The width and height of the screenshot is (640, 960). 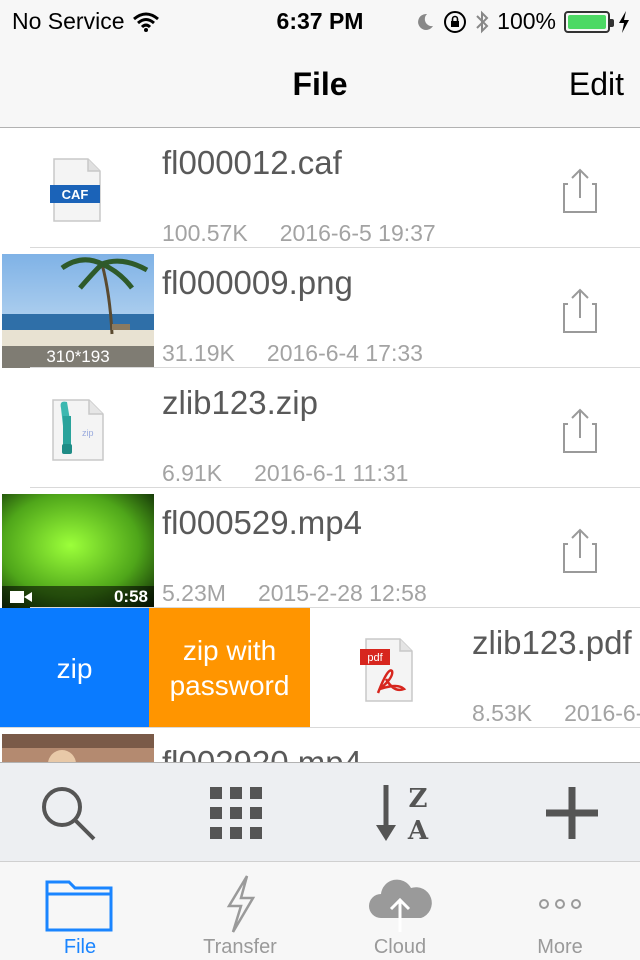 I want to click on file-row: fl002920.mp4, so click(x=320, y=745).